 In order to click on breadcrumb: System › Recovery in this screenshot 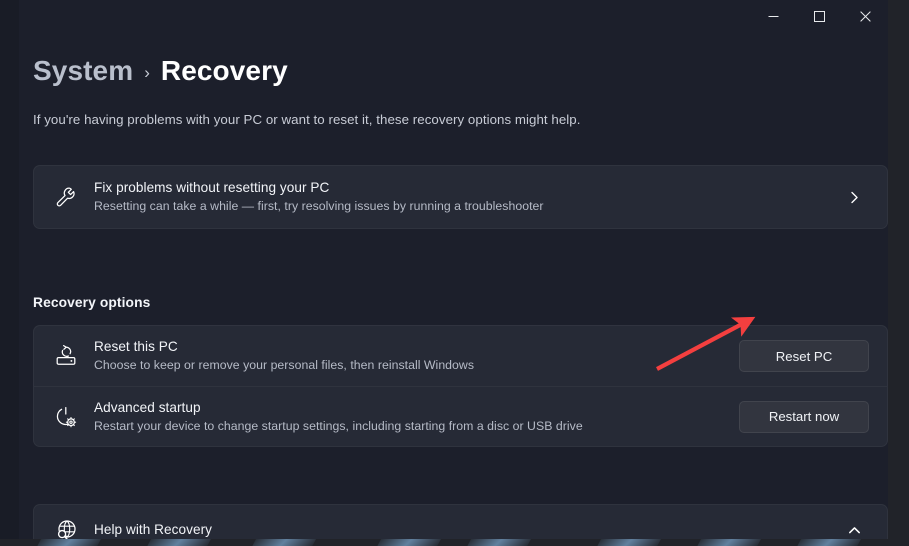, I will do `click(160, 71)`.